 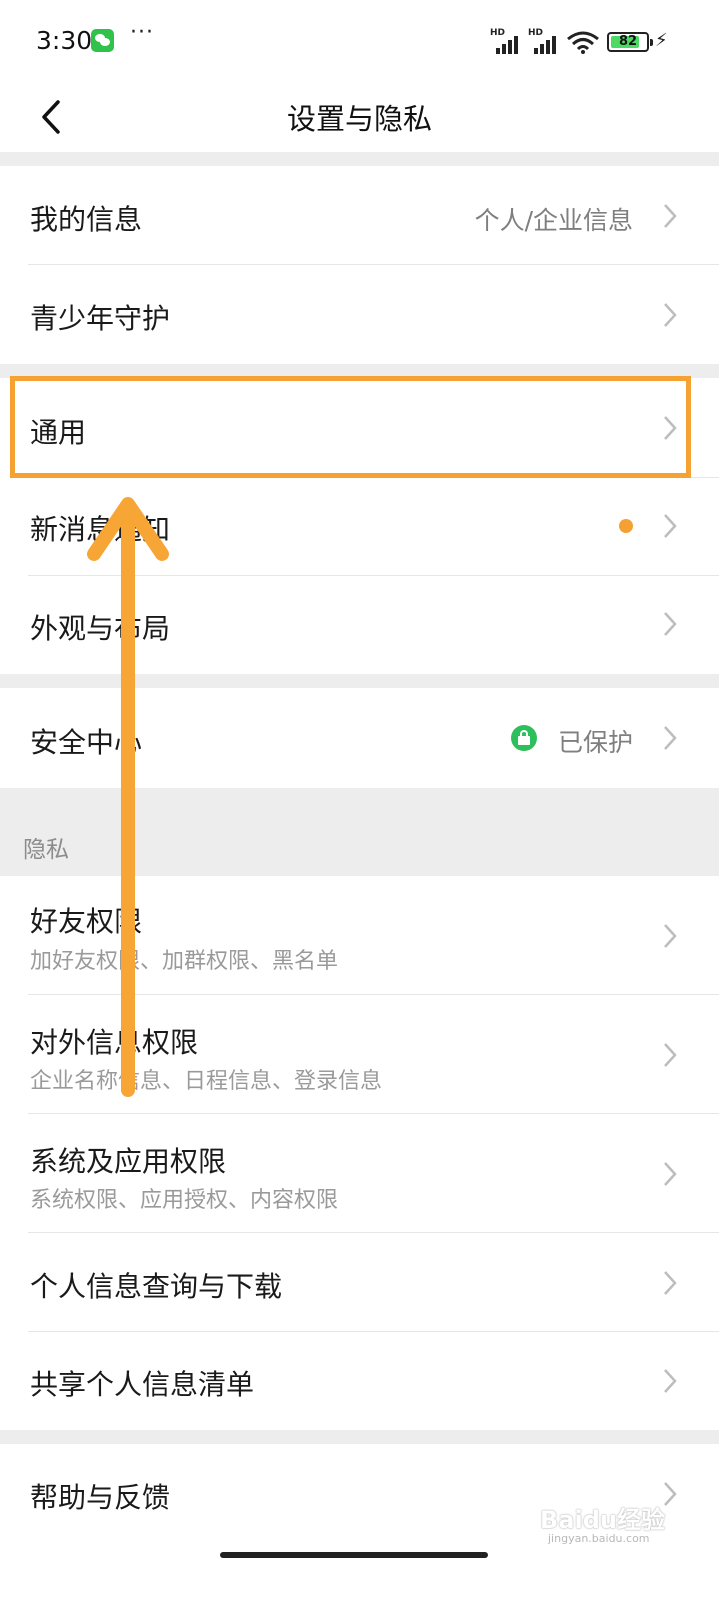 I want to click on settings-item-label: 我的信息, so click(x=86, y=219).